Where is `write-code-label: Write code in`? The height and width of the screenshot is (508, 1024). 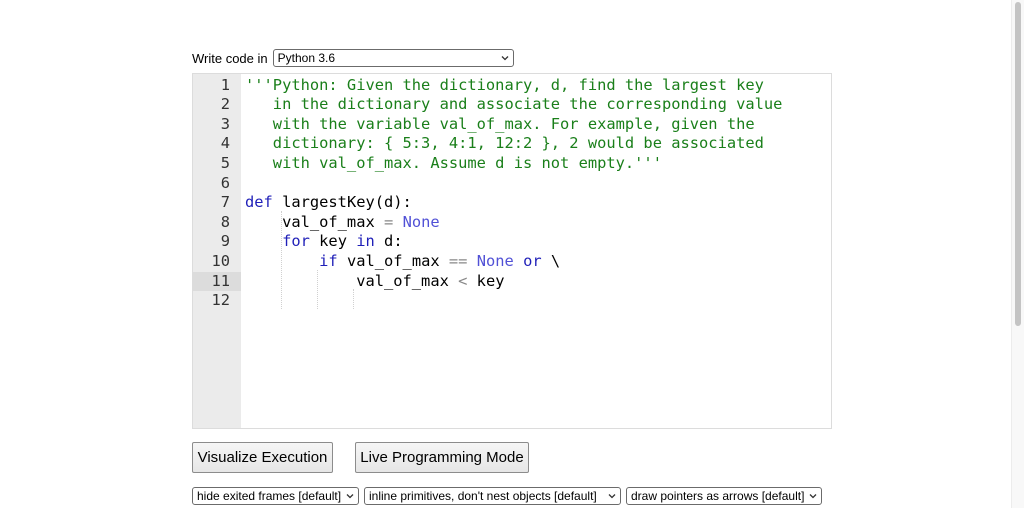
write-code-label: Write code in is located at coordinates (230, 58).